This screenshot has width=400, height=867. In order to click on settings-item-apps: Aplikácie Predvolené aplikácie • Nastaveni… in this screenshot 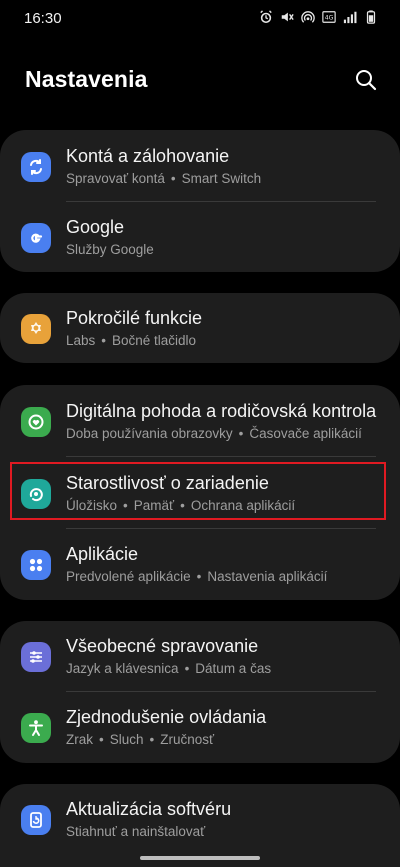, I will do `click(200, 564)`.